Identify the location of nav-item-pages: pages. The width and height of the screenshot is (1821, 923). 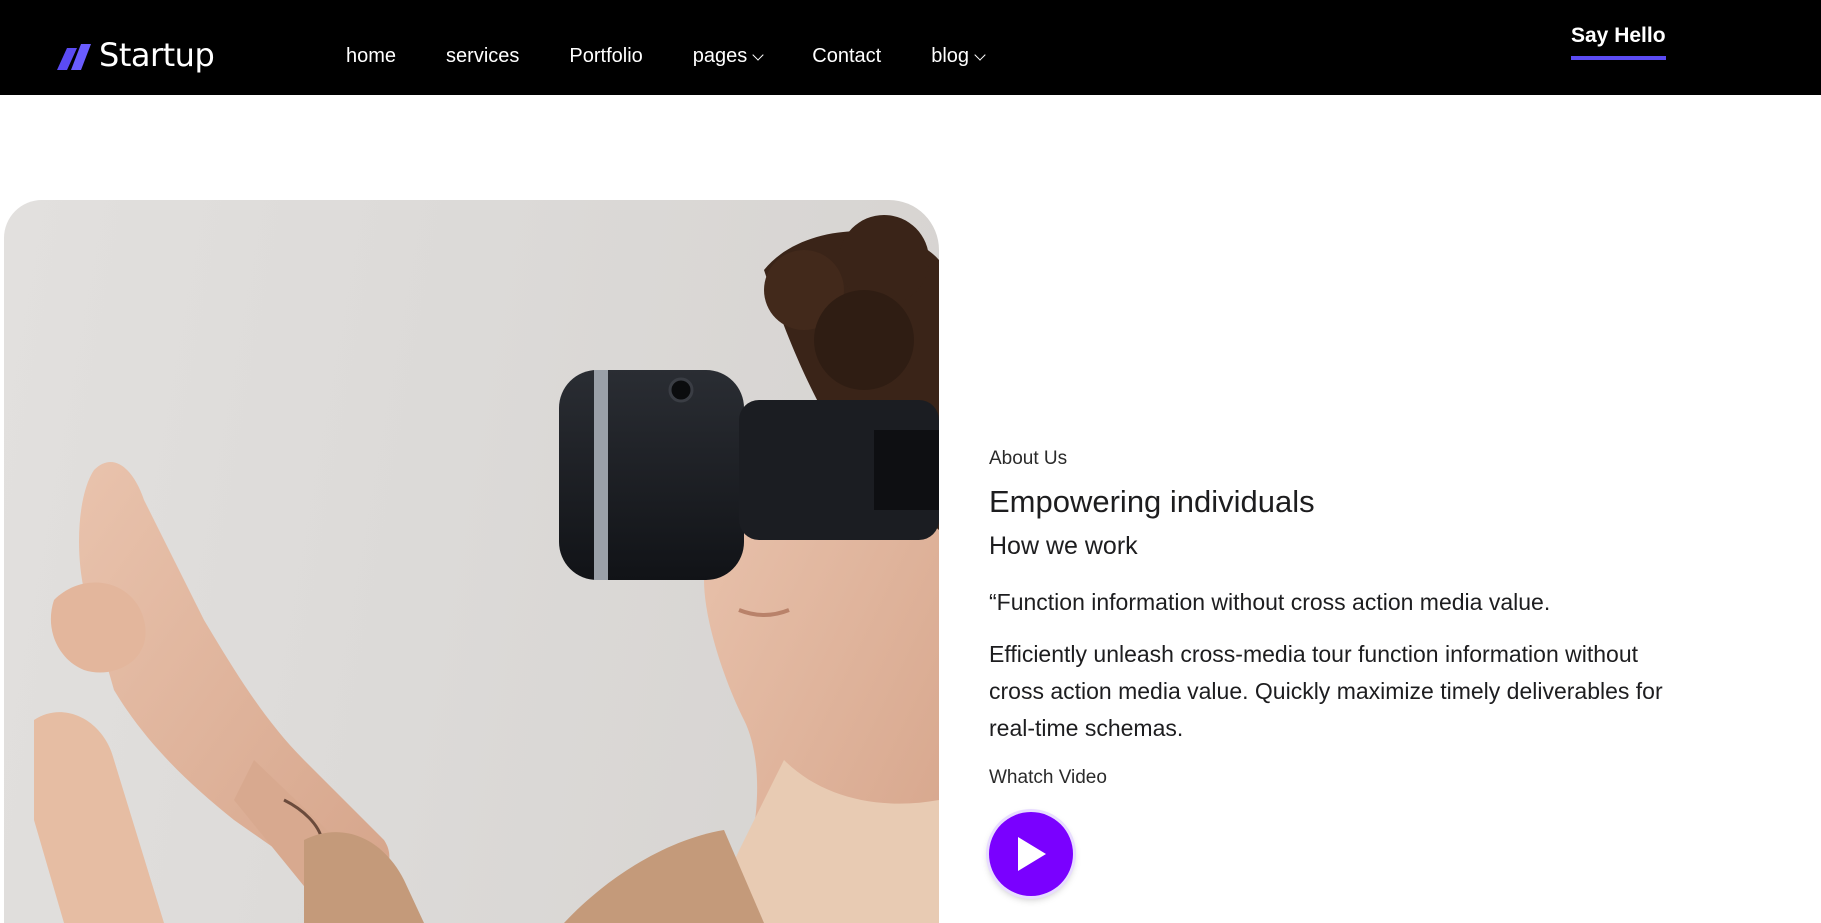
(728, 56).